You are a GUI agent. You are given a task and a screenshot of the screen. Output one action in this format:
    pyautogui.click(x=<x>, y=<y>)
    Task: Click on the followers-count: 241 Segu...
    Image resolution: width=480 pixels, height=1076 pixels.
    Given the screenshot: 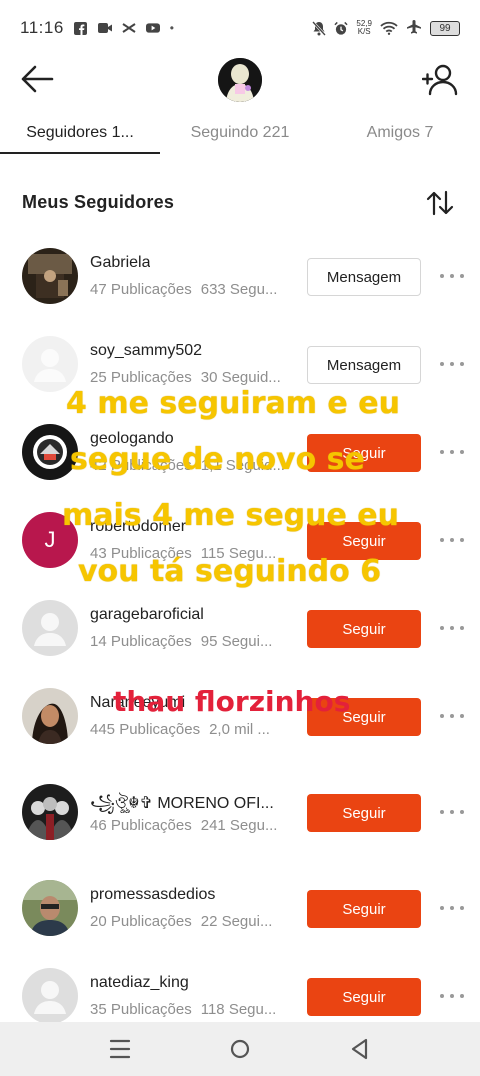 What is the action you would take?
    pyautogui.click(x=239, y=825)
    